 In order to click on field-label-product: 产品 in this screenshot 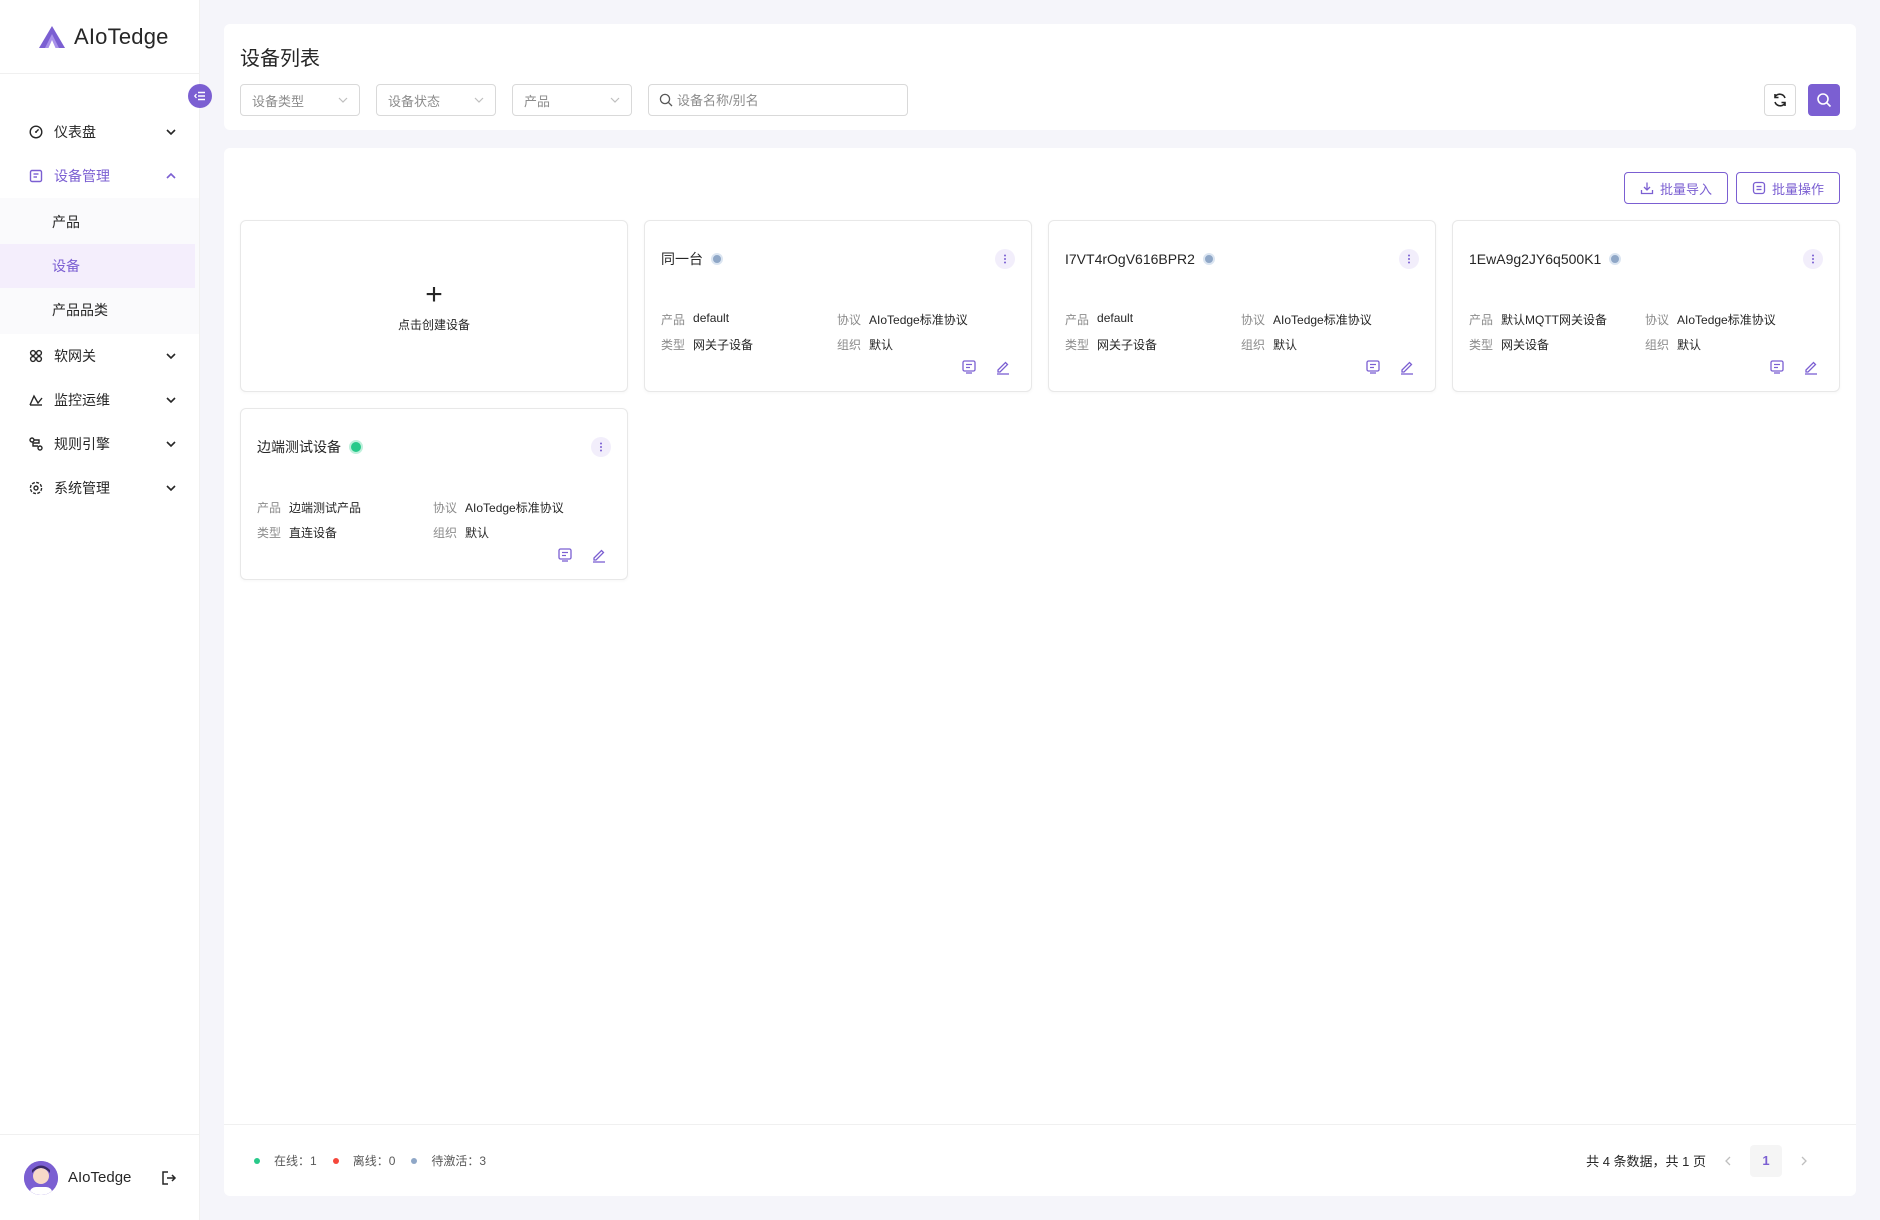, I will do `click(269, 508)`.